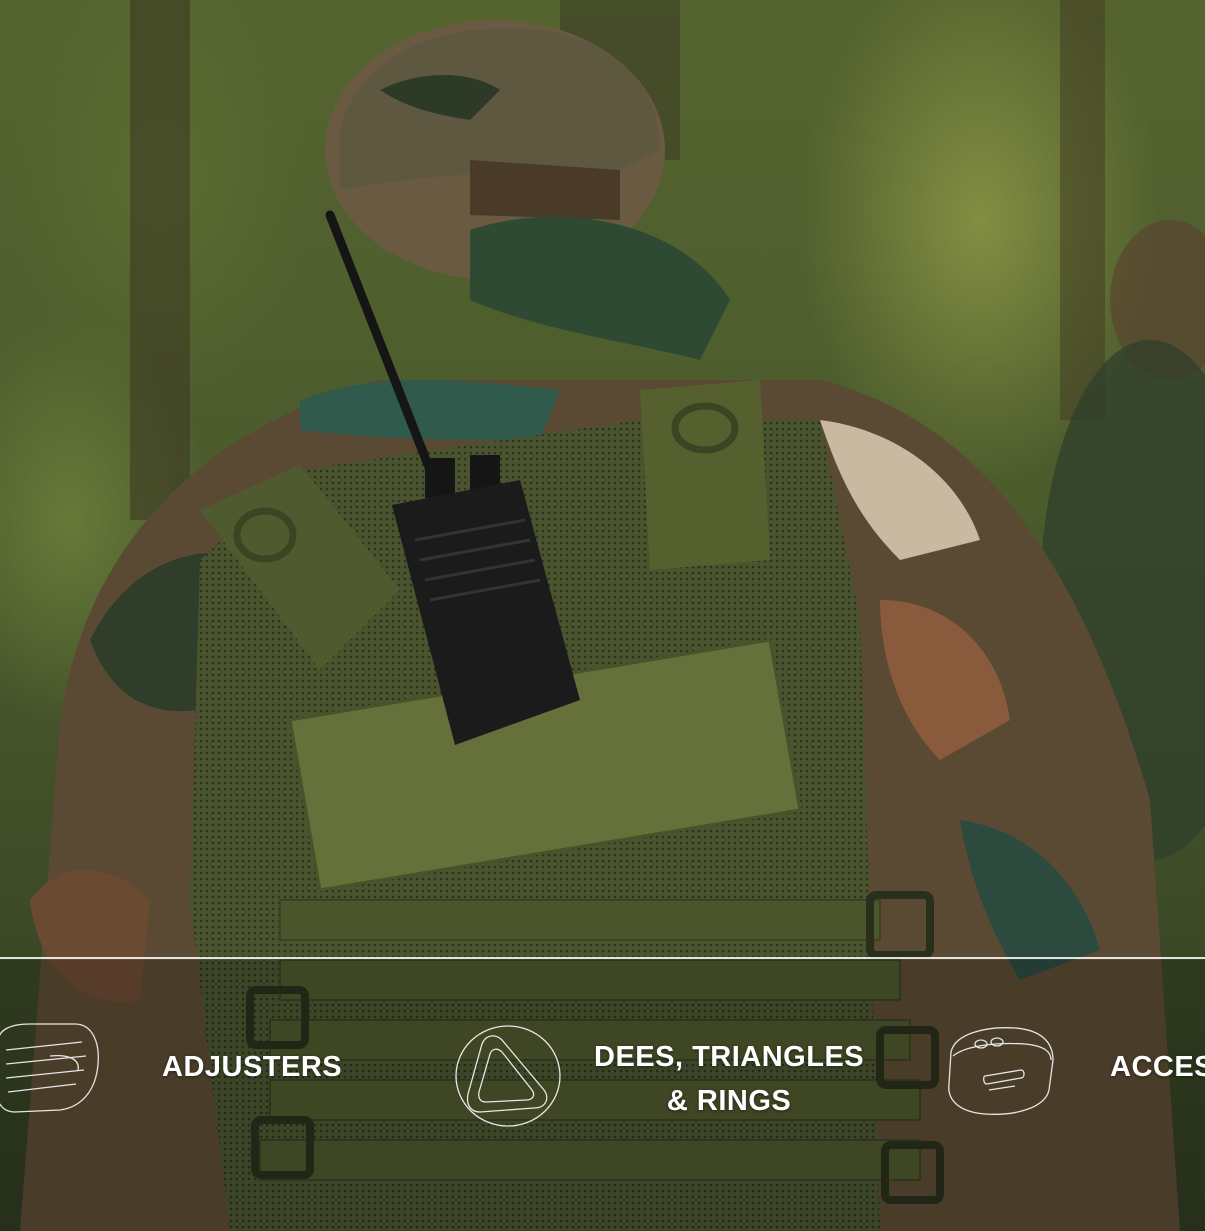 The width and height of the screenshot is (1205, 1231). Describe the element at coordinates (508, 1076) in the screenshot. I see `triangle-ring-icon` at that location.